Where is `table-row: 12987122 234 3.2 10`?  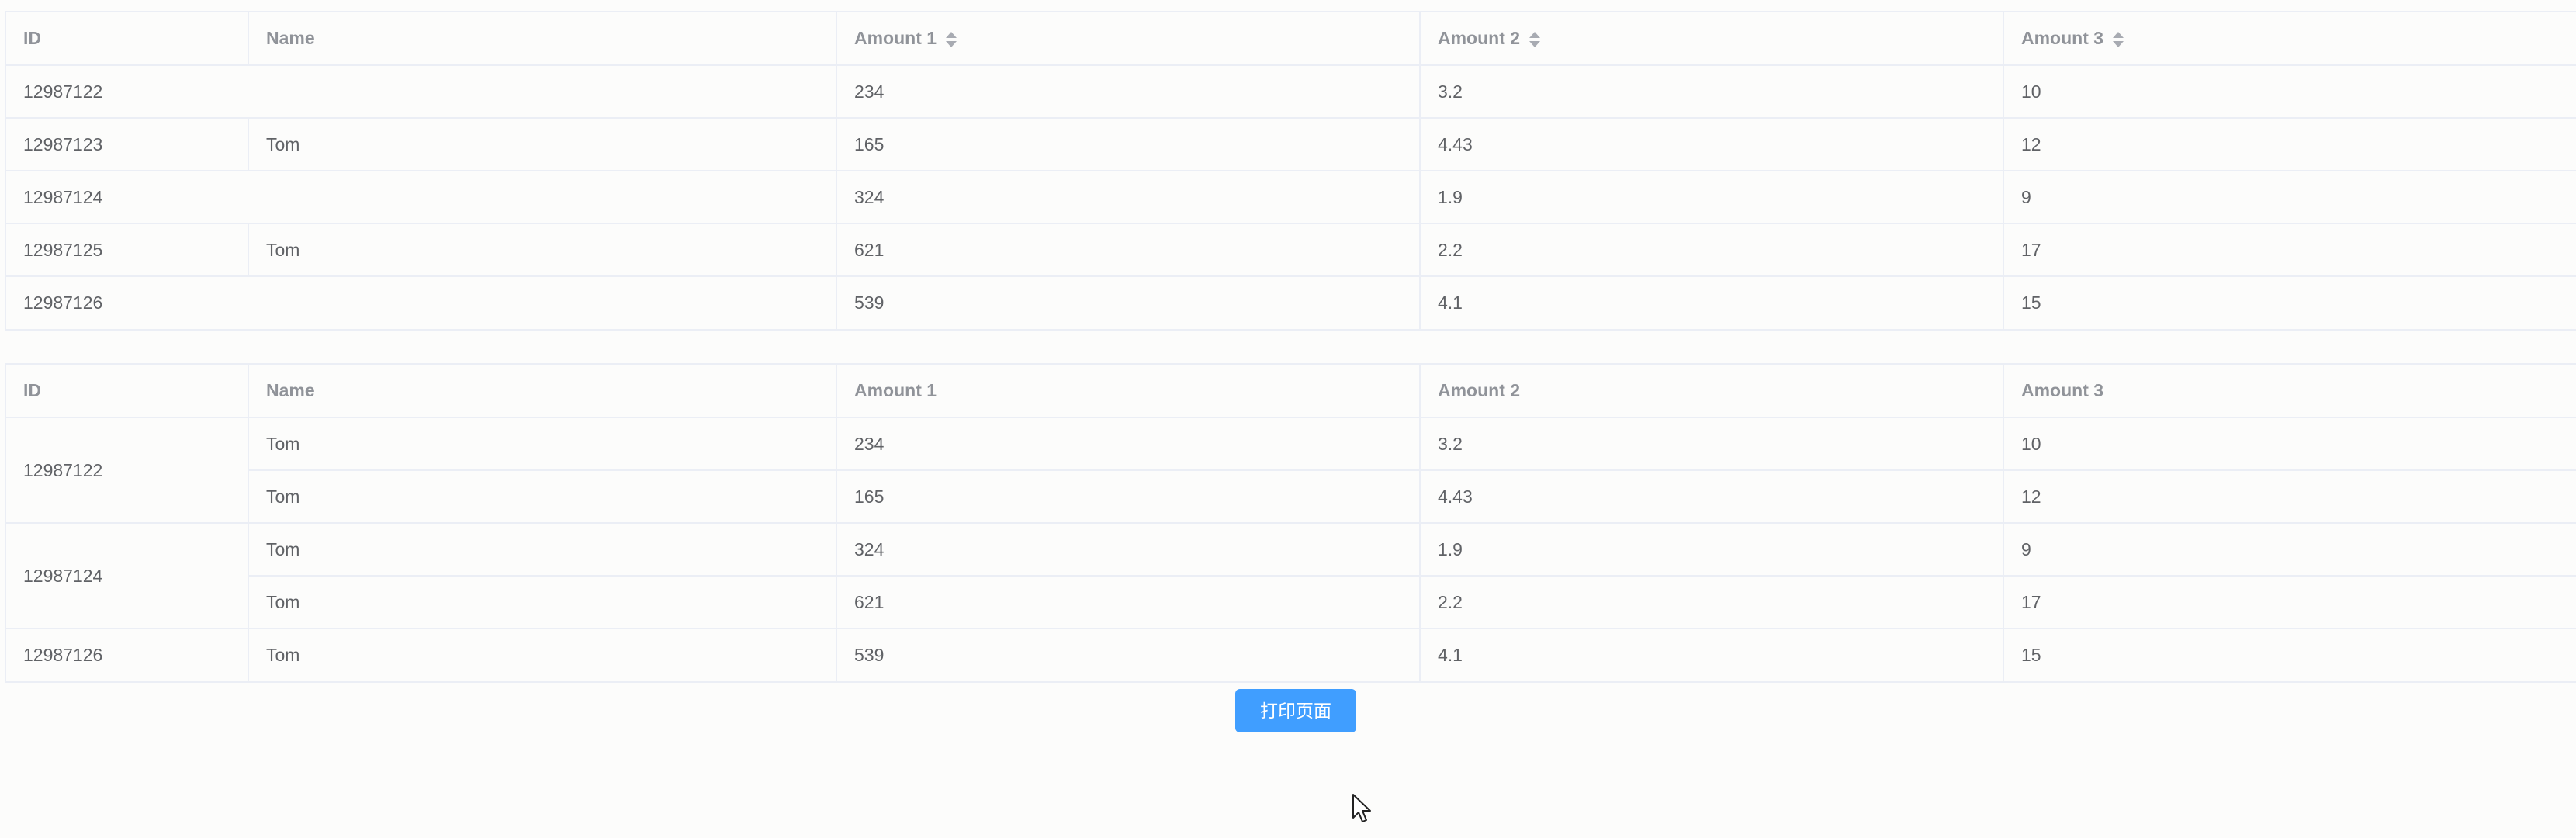 table-row: 12987122 234 3.2 10 is located at coordinates (1291, 92).